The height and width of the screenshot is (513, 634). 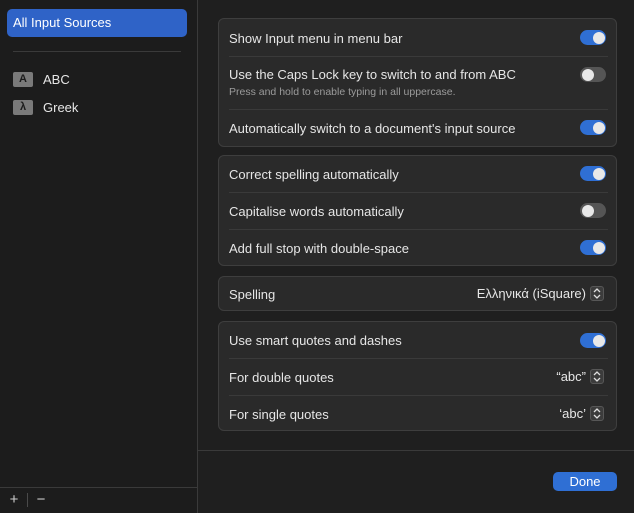 What do you see at coordinates (571, 376) in the screenshot?
I see `double-quotes-value: “abc”` at bounding box center [571, 376].